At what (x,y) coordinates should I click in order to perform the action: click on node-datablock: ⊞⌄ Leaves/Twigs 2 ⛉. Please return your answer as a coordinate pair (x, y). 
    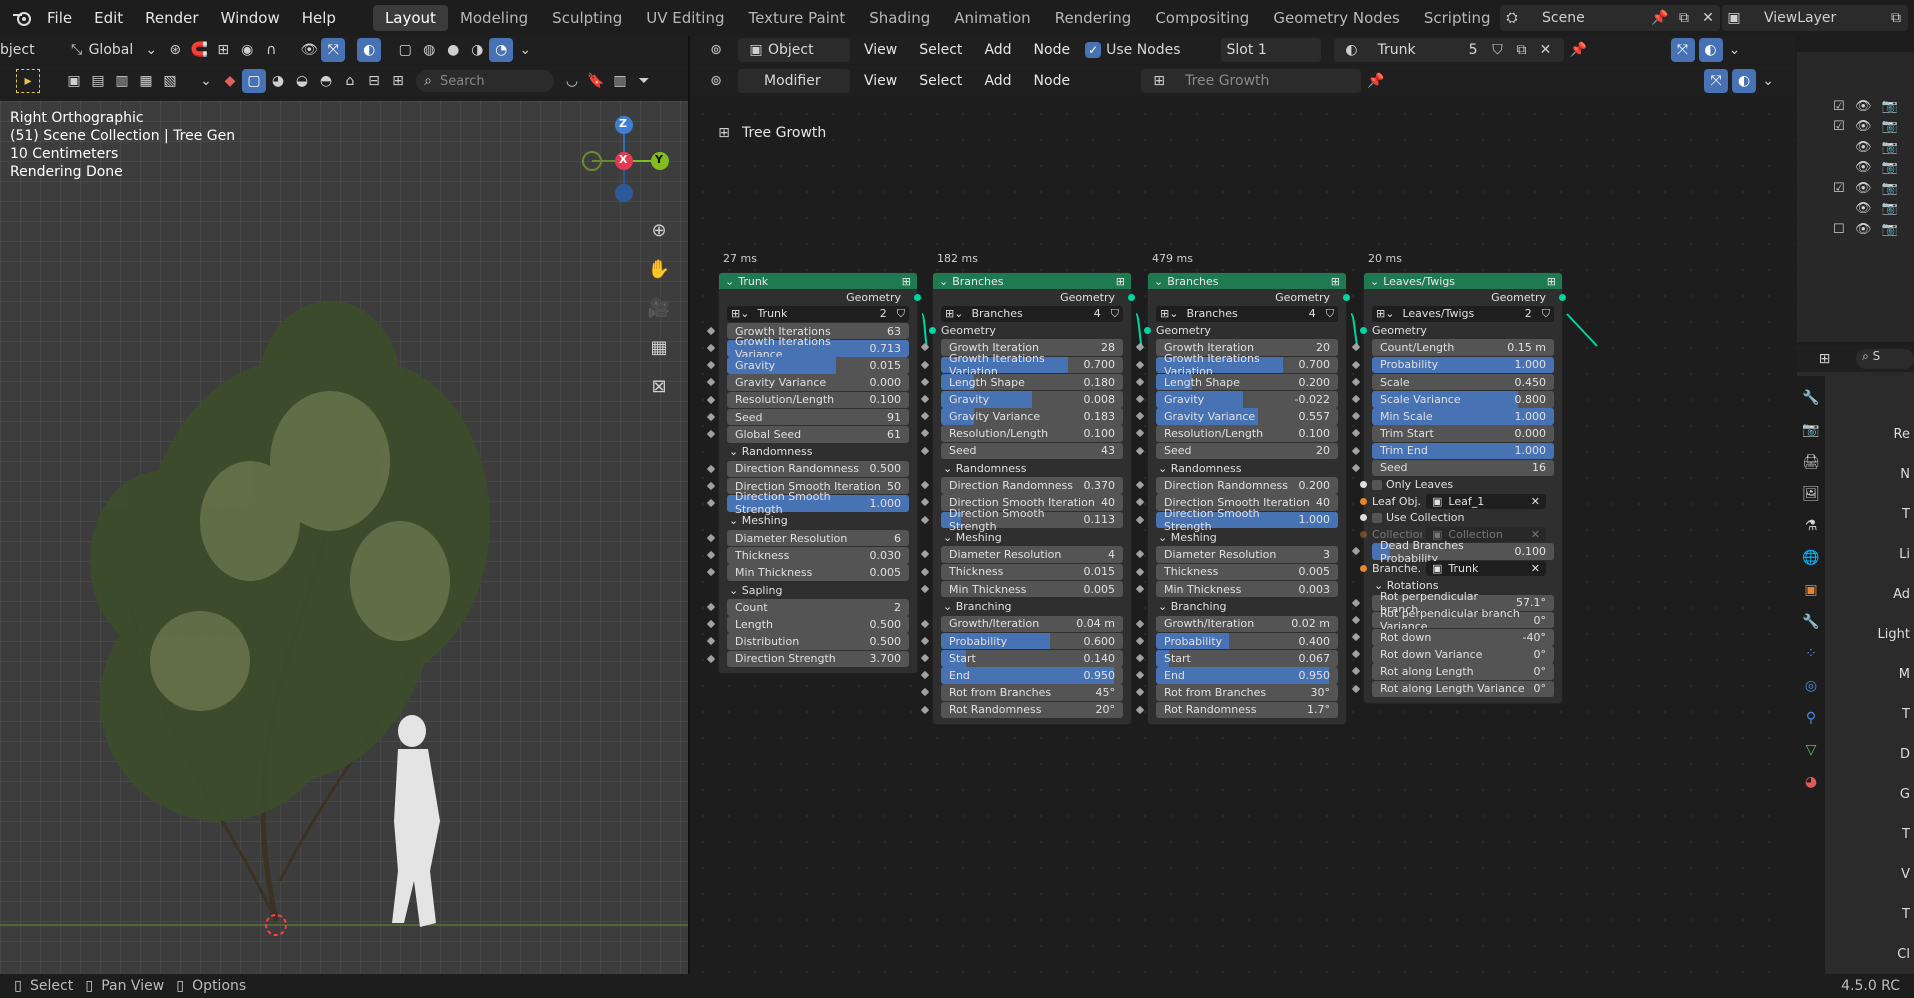
    Looking at the image, I should click on (1463, 314).